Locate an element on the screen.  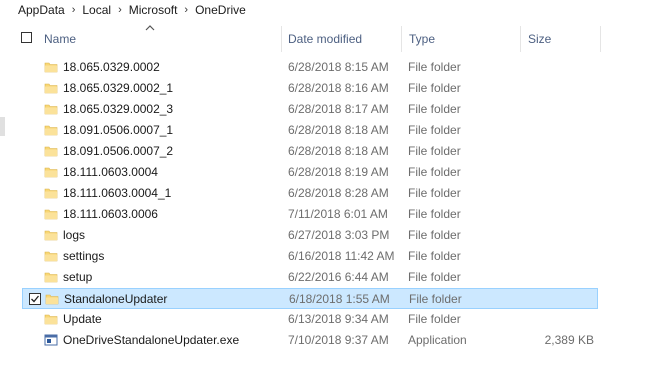
file-row: logs 6/27/2018 3:03 PM File folder is located at coordinates (310, 235).